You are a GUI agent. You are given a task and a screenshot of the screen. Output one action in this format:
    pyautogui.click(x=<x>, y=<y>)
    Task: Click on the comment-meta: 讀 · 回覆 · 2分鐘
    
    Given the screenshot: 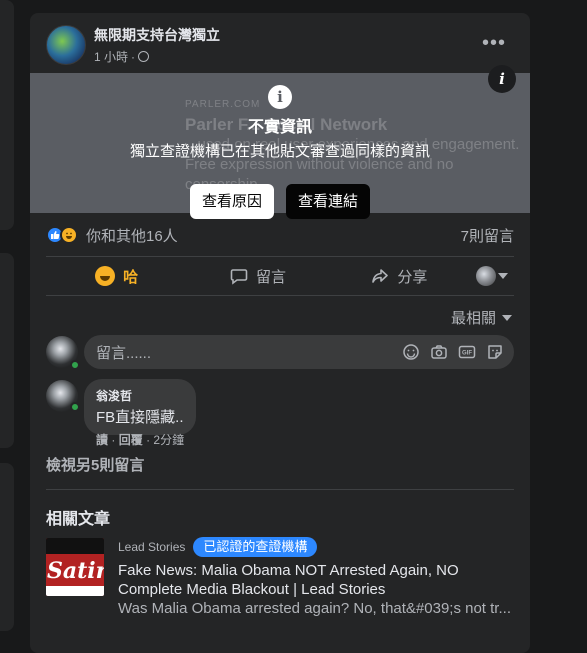 What is the action you would take?
    pyautogui.click(x=140, y=439)
    